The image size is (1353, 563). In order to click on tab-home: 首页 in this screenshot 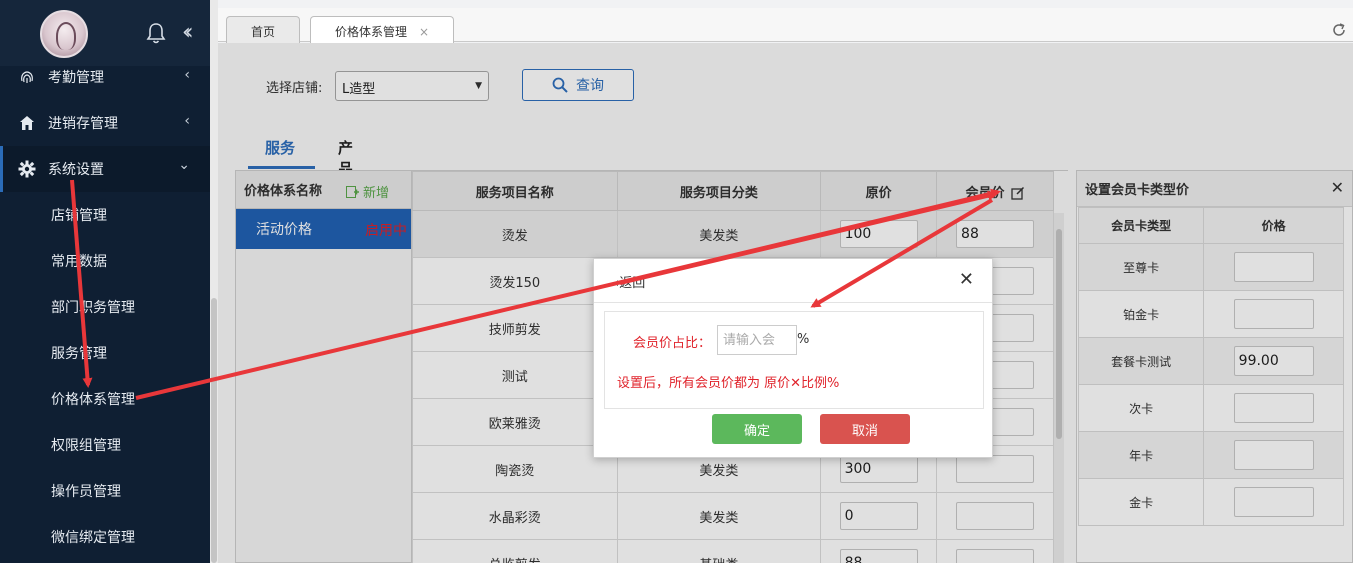, I will do `click(263, 29)`.